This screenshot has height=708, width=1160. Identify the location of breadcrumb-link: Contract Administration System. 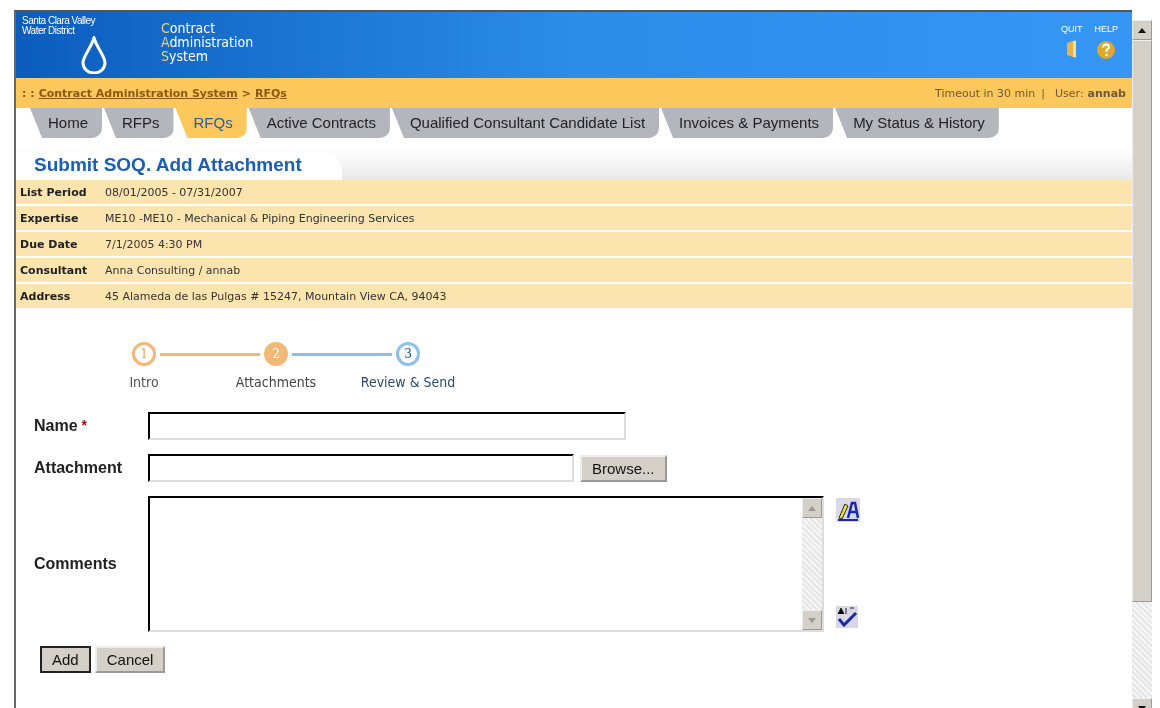
(138, 93).